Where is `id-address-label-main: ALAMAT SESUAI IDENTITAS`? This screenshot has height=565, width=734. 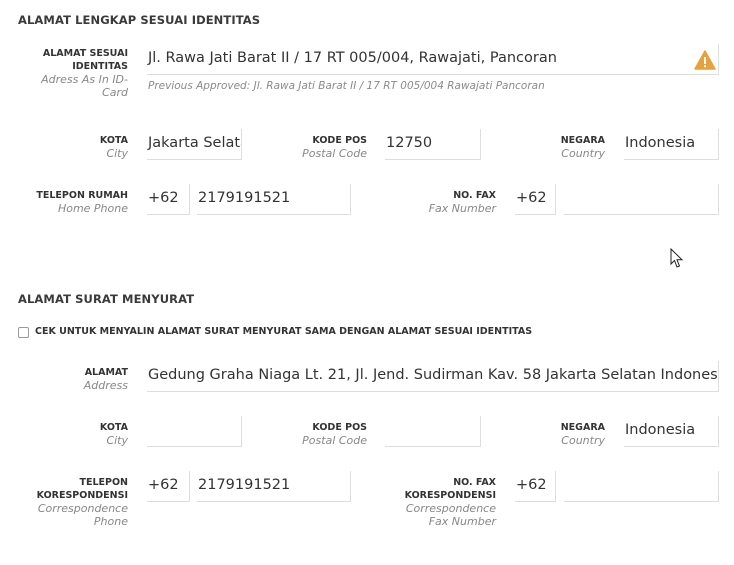 id-address-label-main: ALAMAT SESUAI IDENTITAS is located at coordinates (85, 60).